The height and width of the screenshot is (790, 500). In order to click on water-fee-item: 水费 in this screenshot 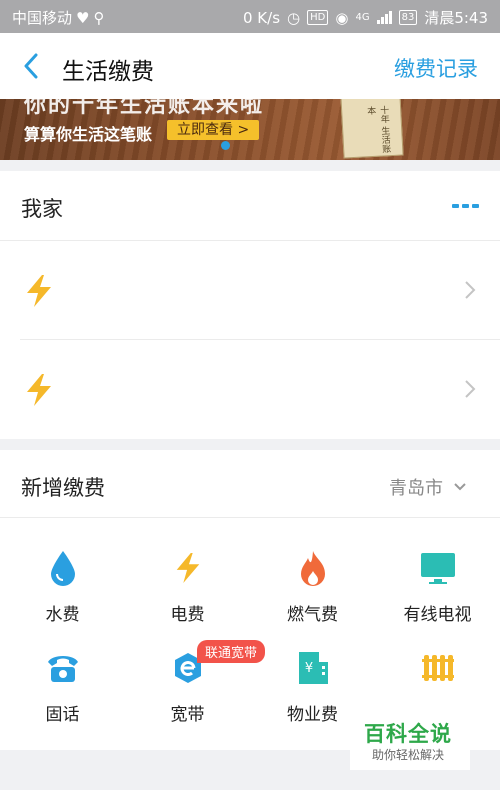, I will do `click(62, 585)`.